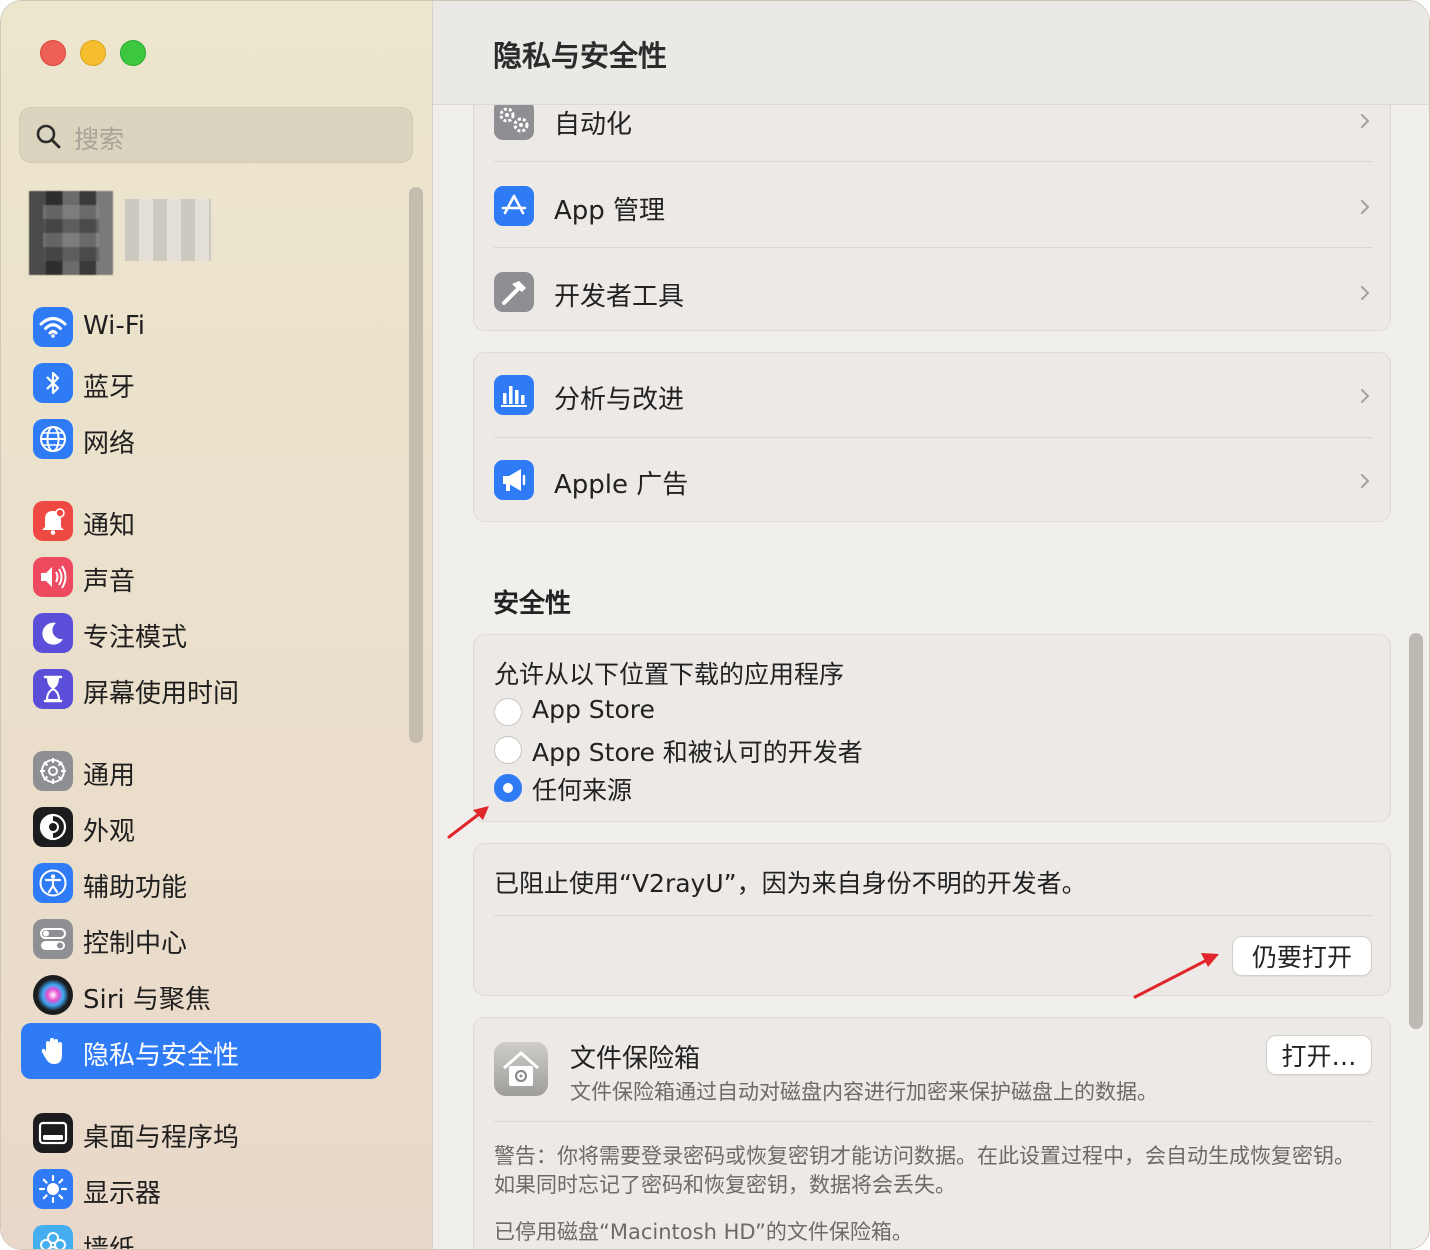 The image size is (1430, 1250). Describe the element at coordinates (53, 995) in the screenshot. I see `siri-icon` at that location.